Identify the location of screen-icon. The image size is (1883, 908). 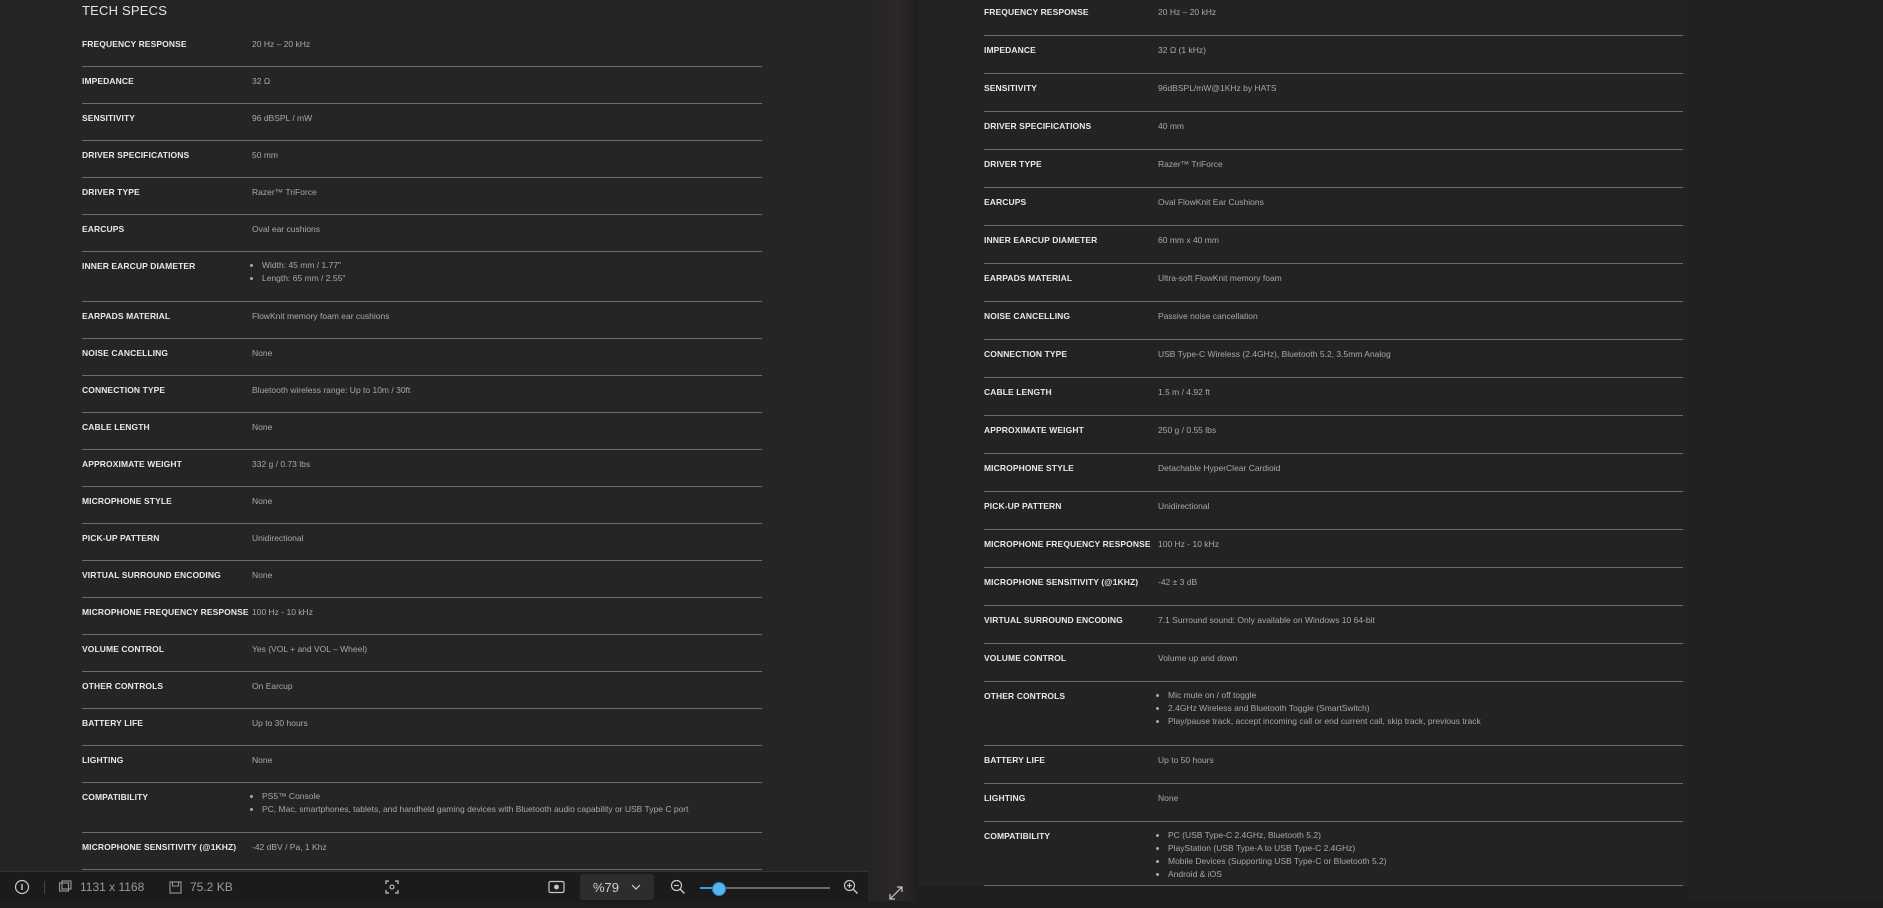
(556, 887).